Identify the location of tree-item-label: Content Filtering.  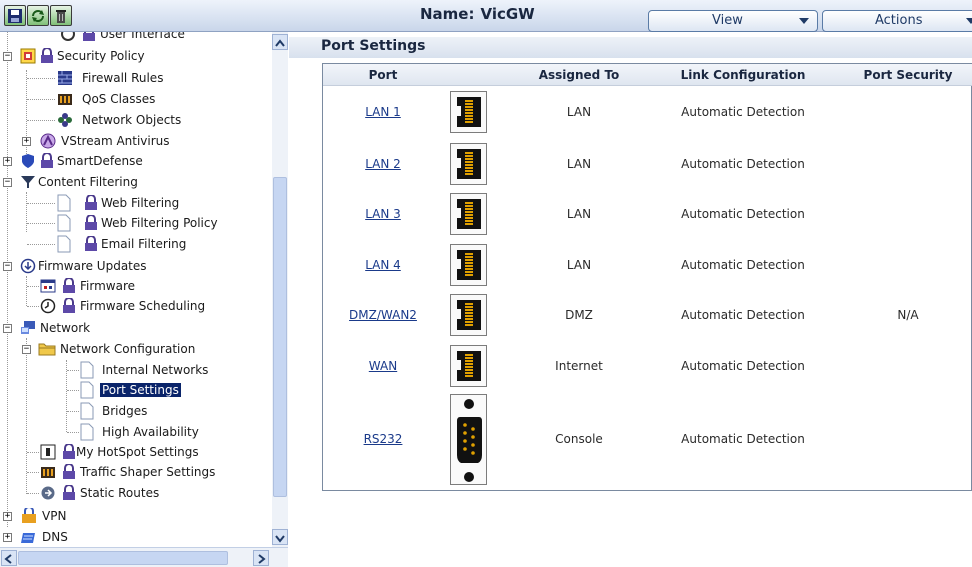
(88, 182).